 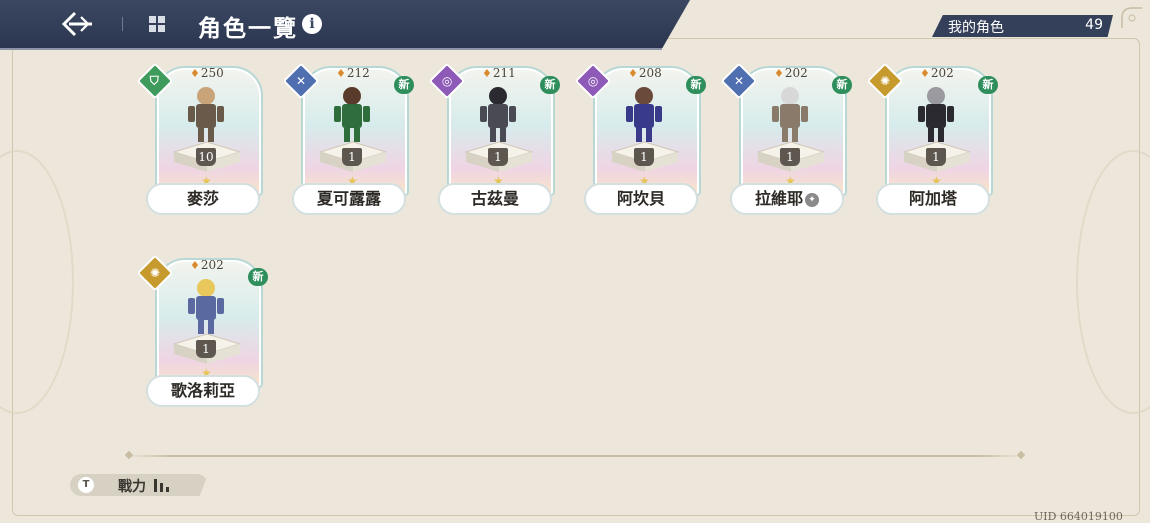 I want to click on character-name: 麥莎, so click(x=202, y=198).